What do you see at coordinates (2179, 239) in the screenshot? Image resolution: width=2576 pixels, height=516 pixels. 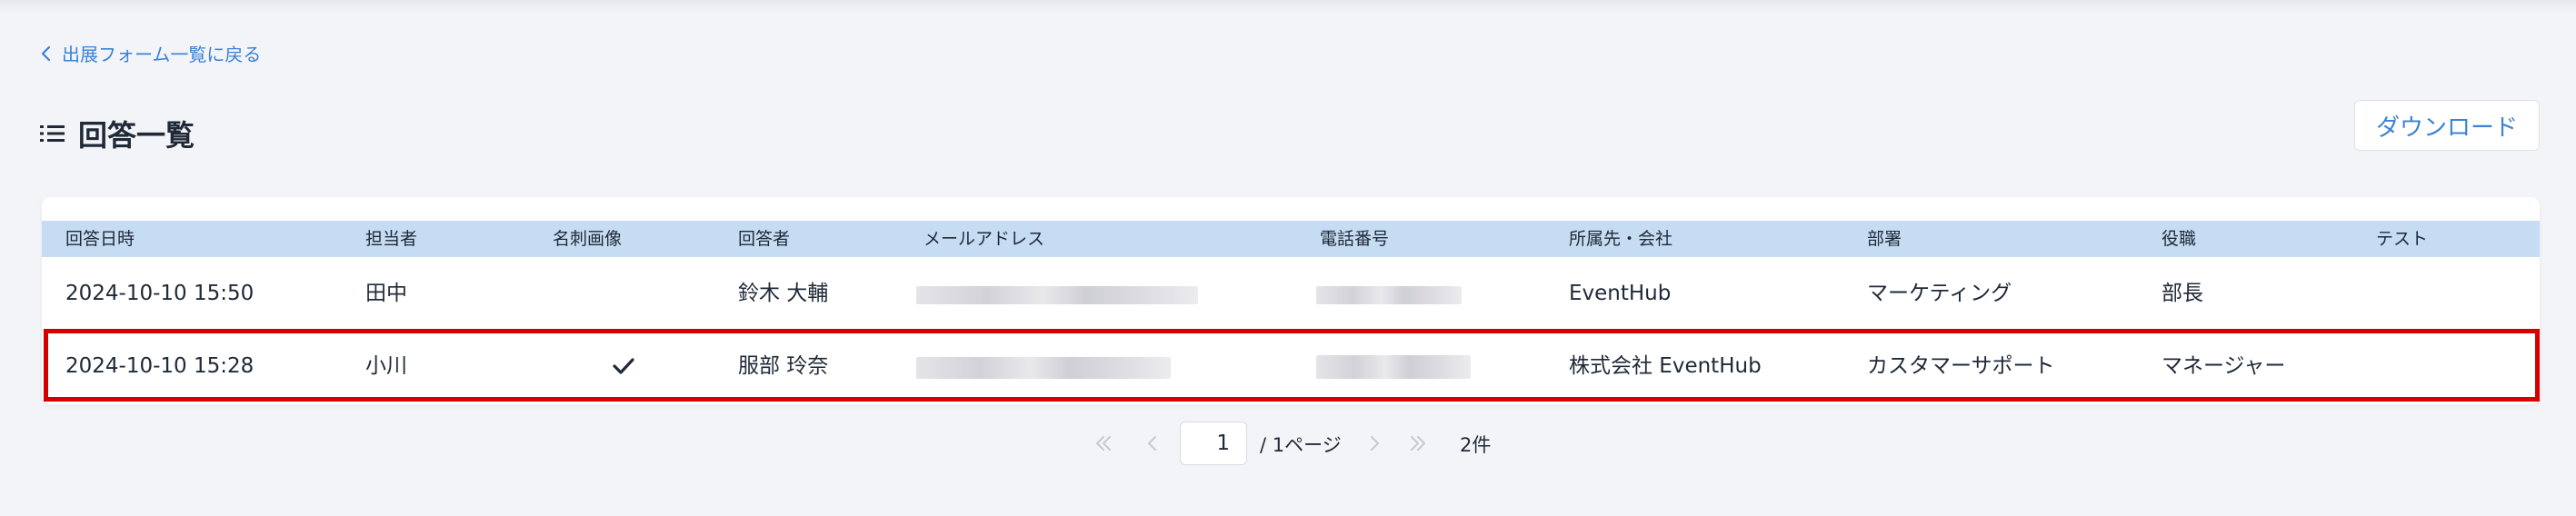 I see `column-header-position: 役職` at bounding box center [2179, 239].